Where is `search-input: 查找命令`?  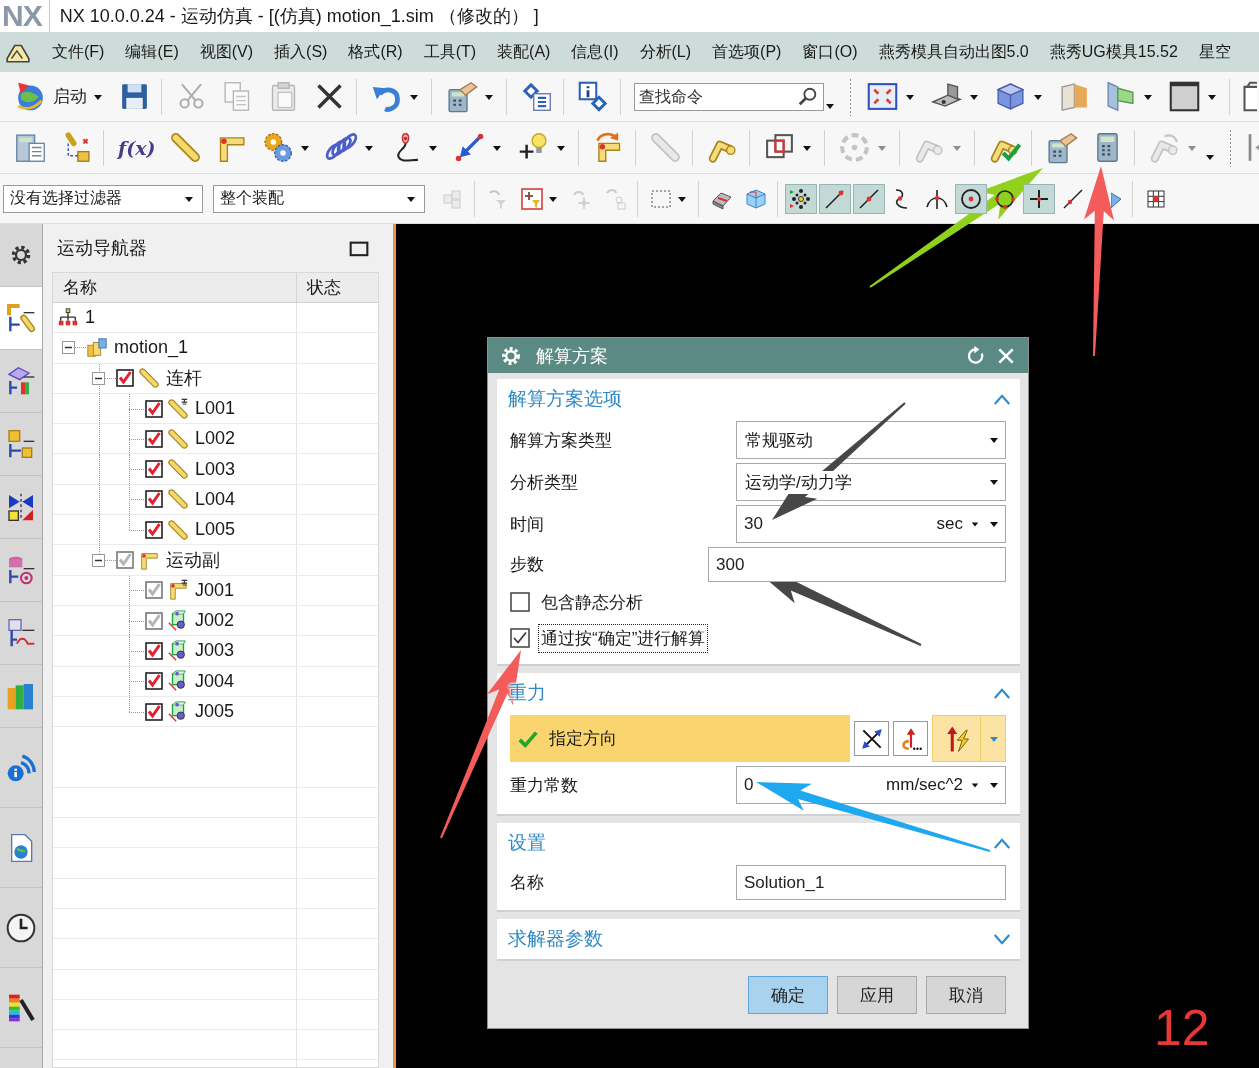
search-input: 查找命令 is located at coordinates (718, 96).